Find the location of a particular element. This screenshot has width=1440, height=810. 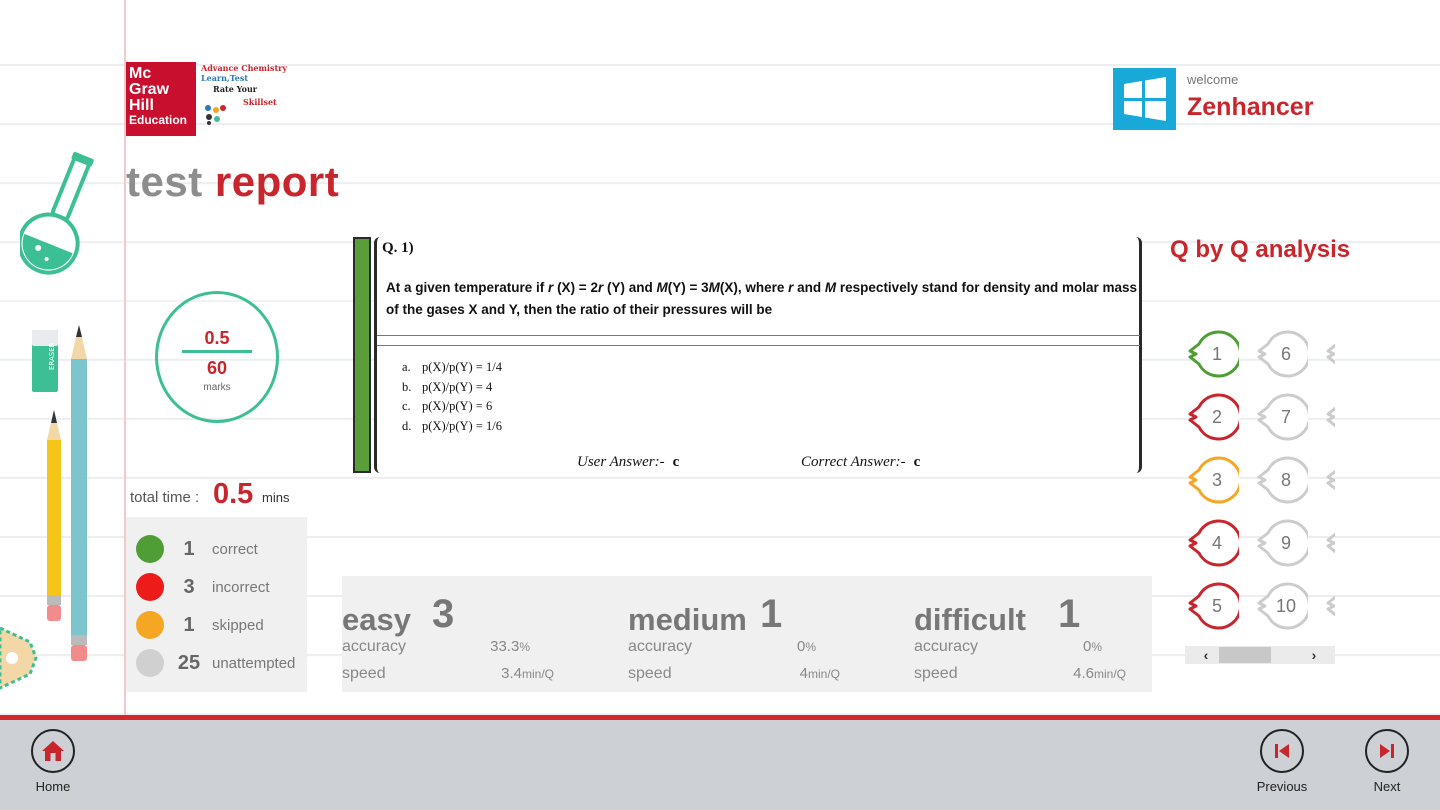

question-bubble-4: 4 is located at coordinates (1213, 543).